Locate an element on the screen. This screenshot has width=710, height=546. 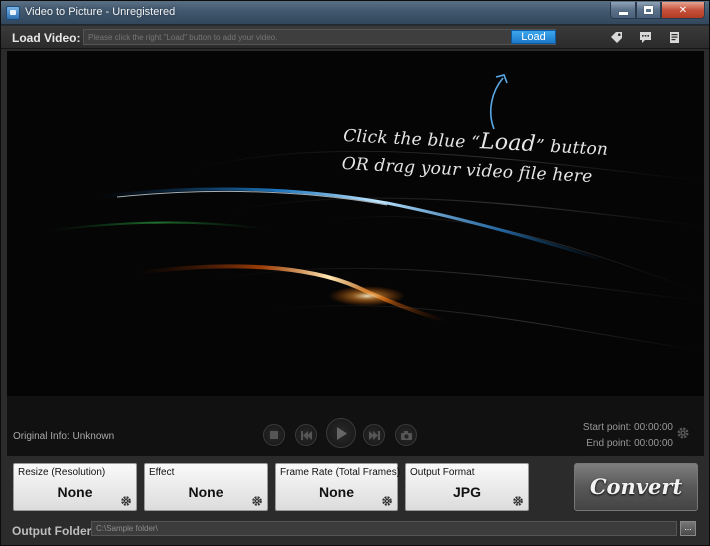
camera-icon is located at coordinates (406, 435).